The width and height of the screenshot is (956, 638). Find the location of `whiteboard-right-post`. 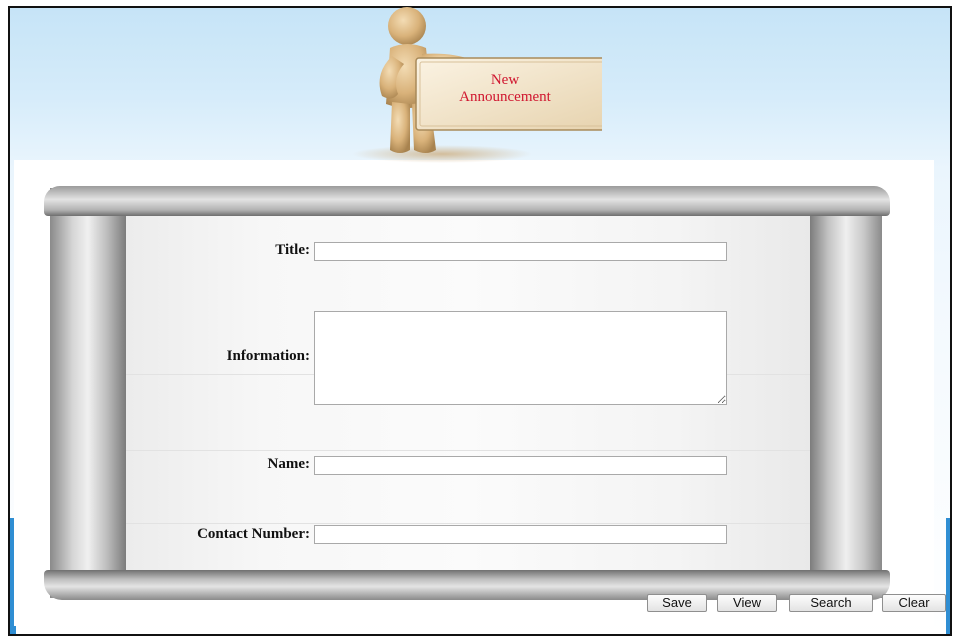

whiteboard-right-post is located at coordinates (846, 393).